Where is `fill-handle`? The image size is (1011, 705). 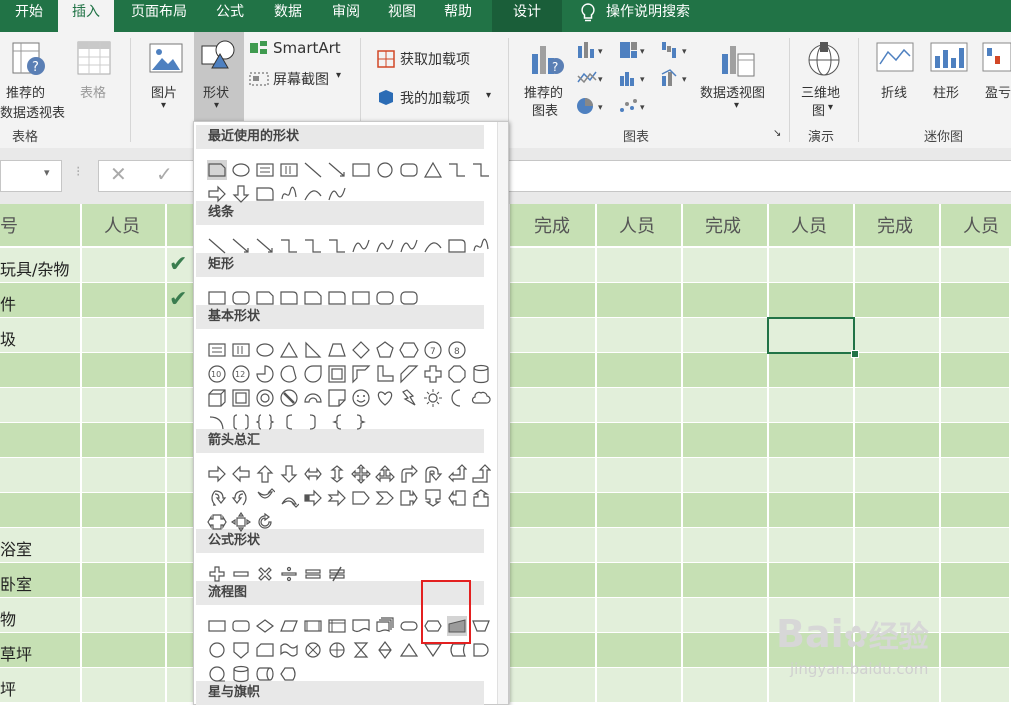 fill-handle is located at coordinates (855, 354).